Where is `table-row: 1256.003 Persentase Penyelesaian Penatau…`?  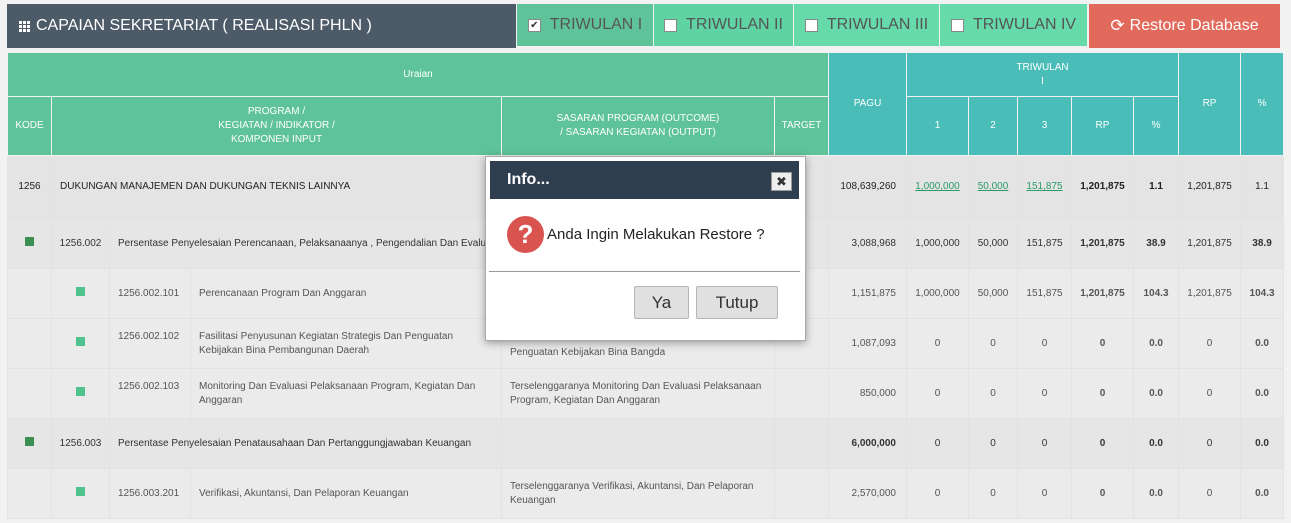
table-row: 1256.003 Persentase Penyelesaian Penatau… is located at coordinates (646, 443).